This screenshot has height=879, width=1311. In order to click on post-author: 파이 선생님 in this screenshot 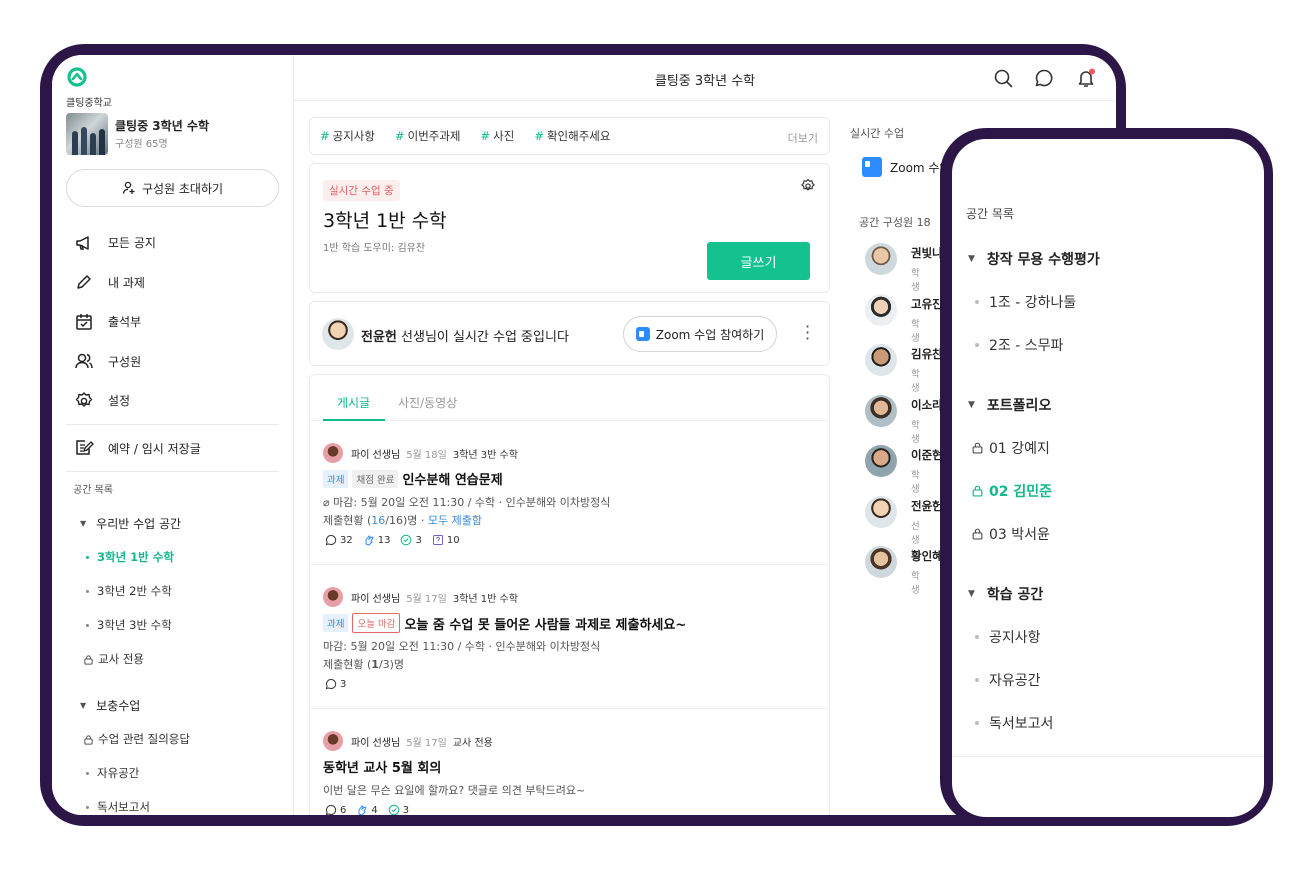, I will do `click(376, 743)`.